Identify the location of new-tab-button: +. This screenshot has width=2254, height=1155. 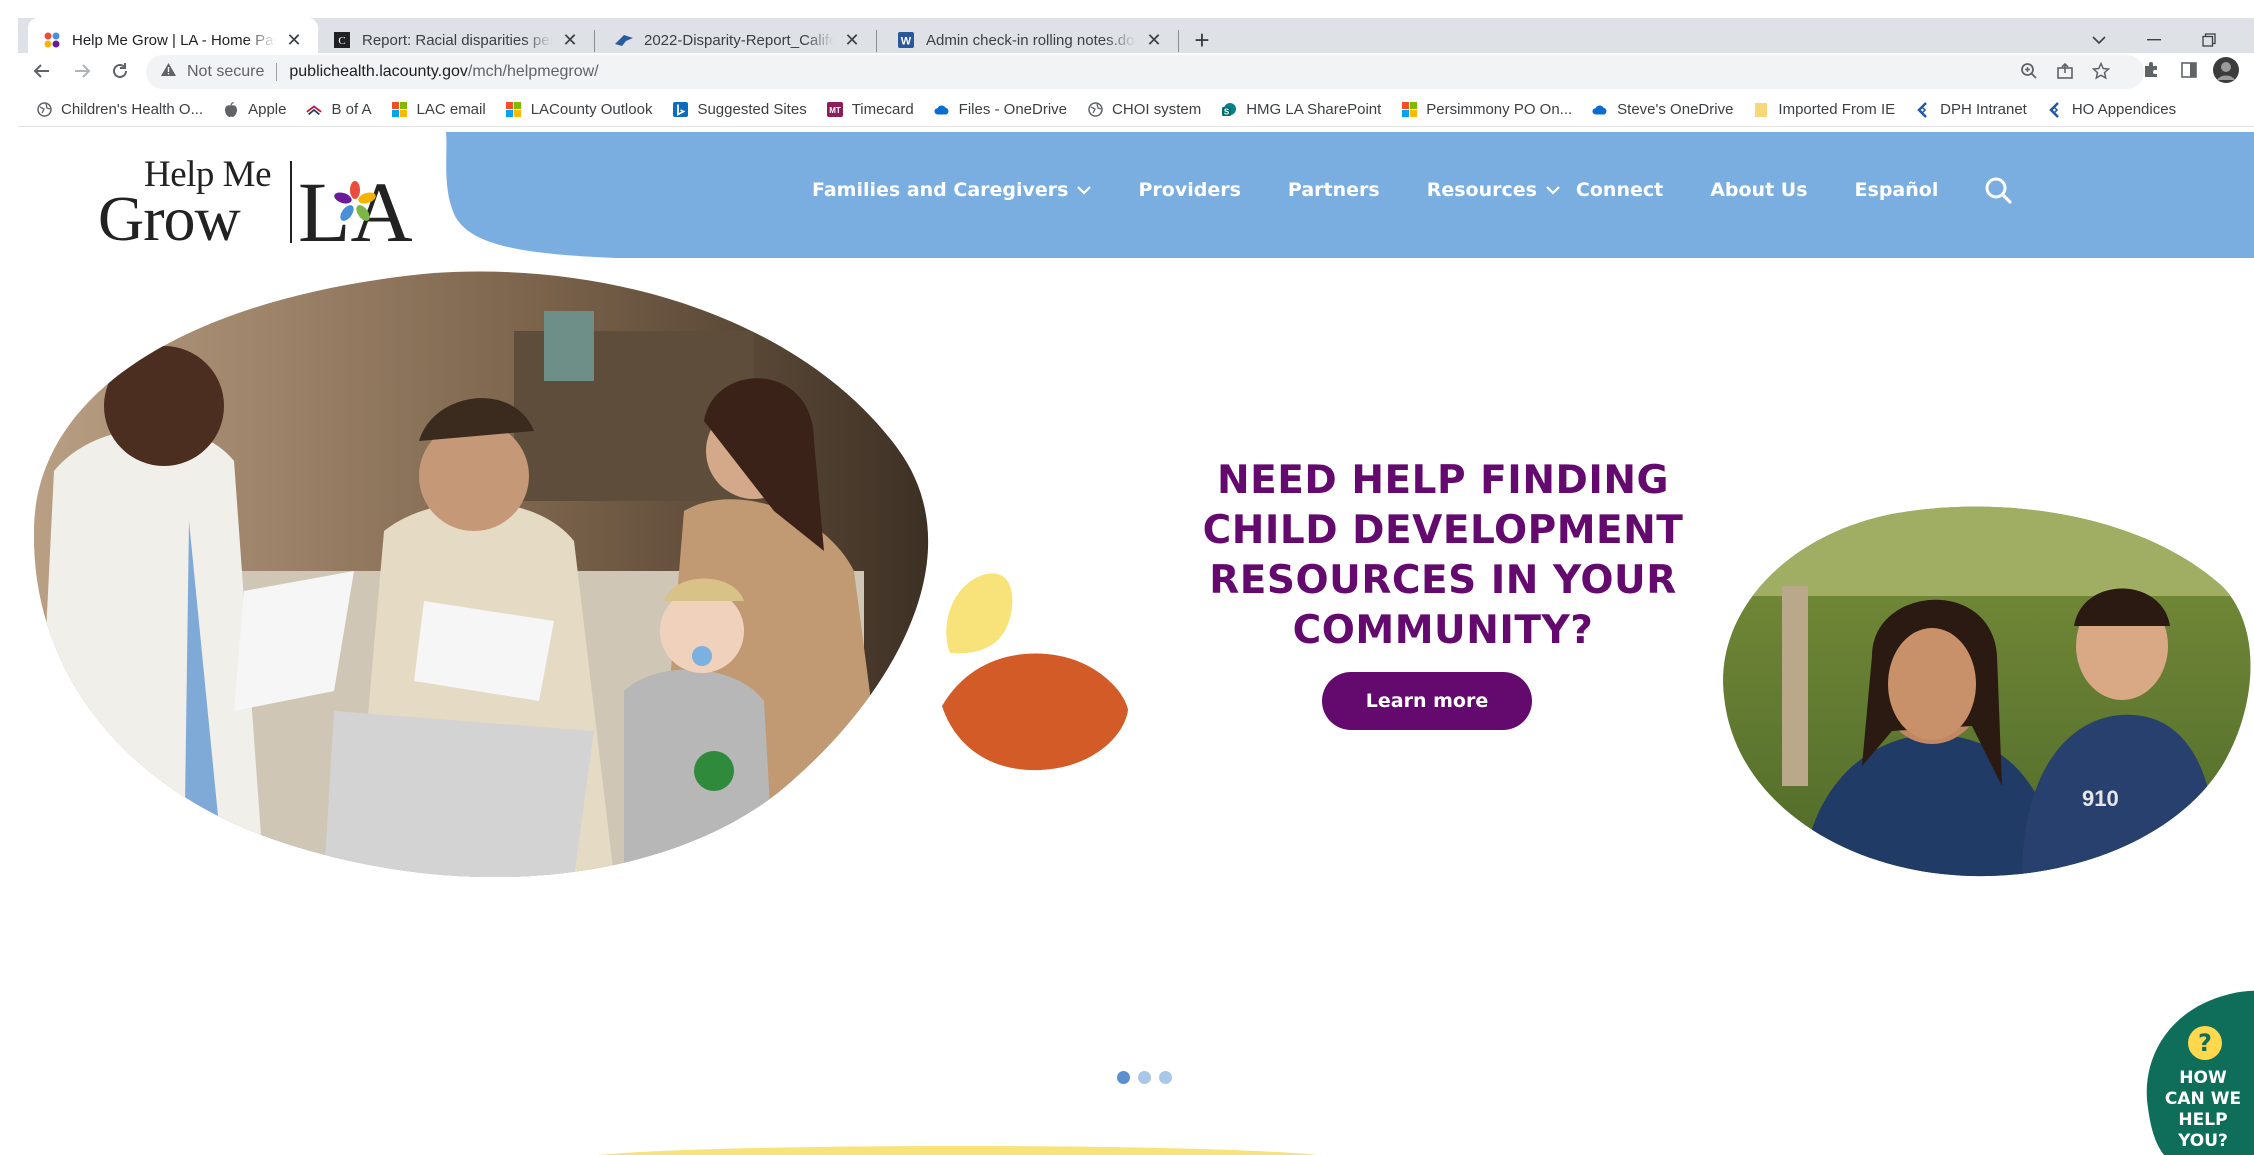
(1202, 40).